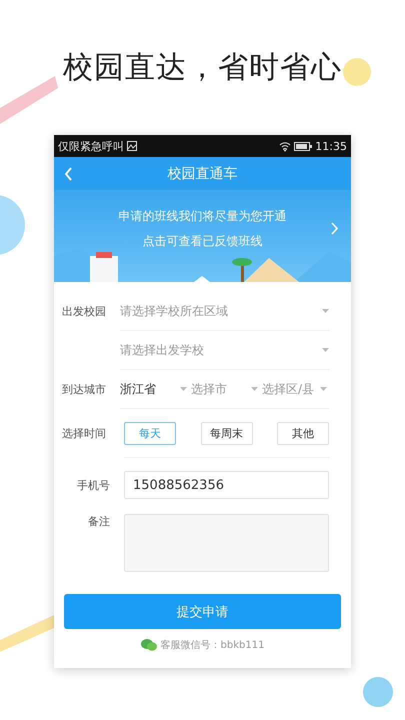 The height and width of the screenshot is (720, 405). I want to click on notes-input-field, so click(226, 543).